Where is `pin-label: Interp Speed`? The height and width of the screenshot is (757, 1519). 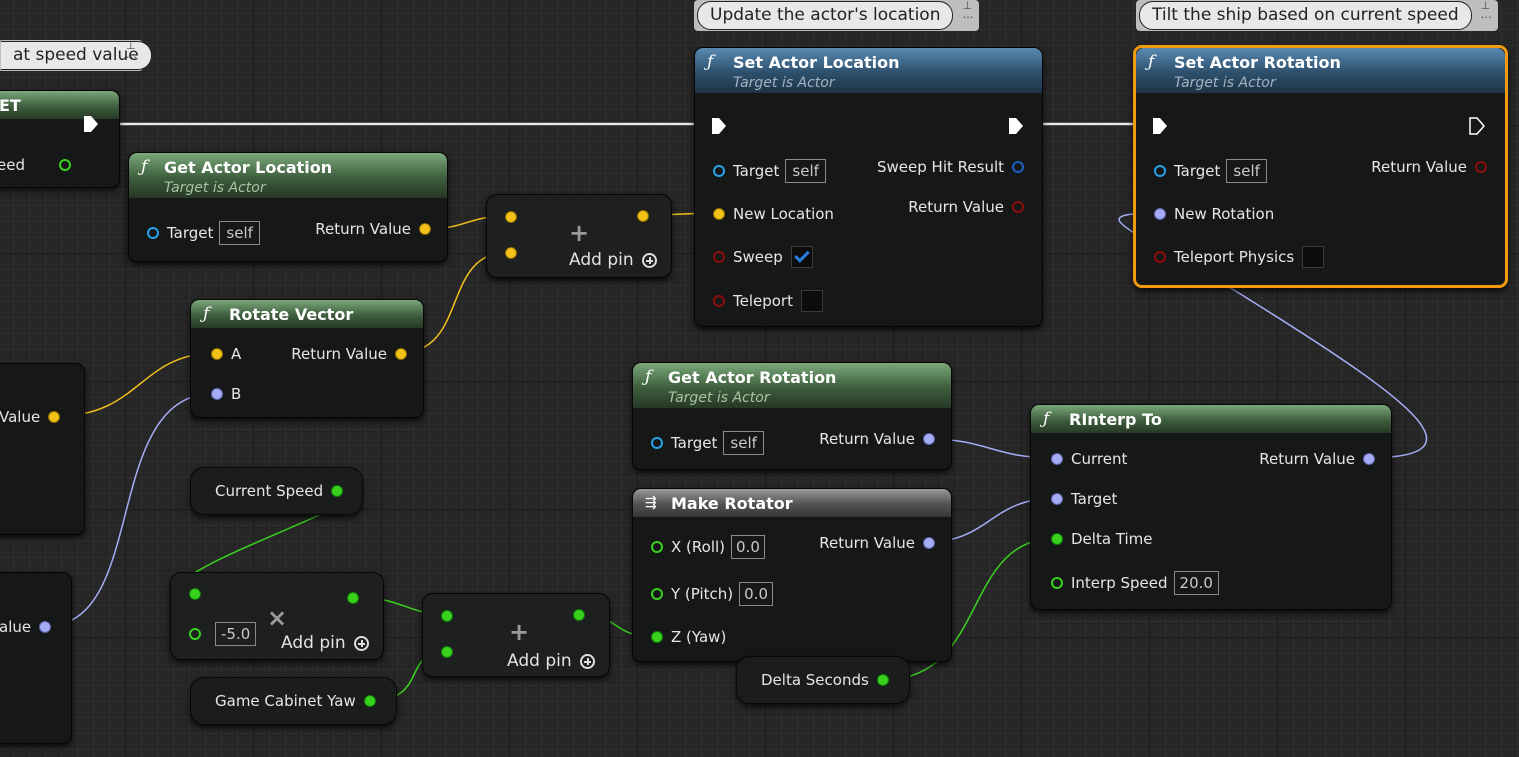
pin-label: Interp Speed is located at coordinates (1119, 583).